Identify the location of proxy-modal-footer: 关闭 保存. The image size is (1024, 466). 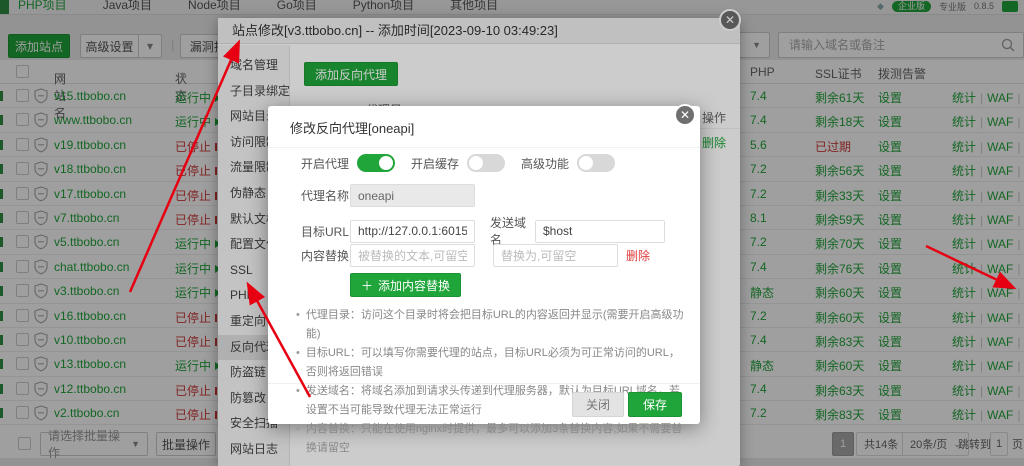
(484, 403).